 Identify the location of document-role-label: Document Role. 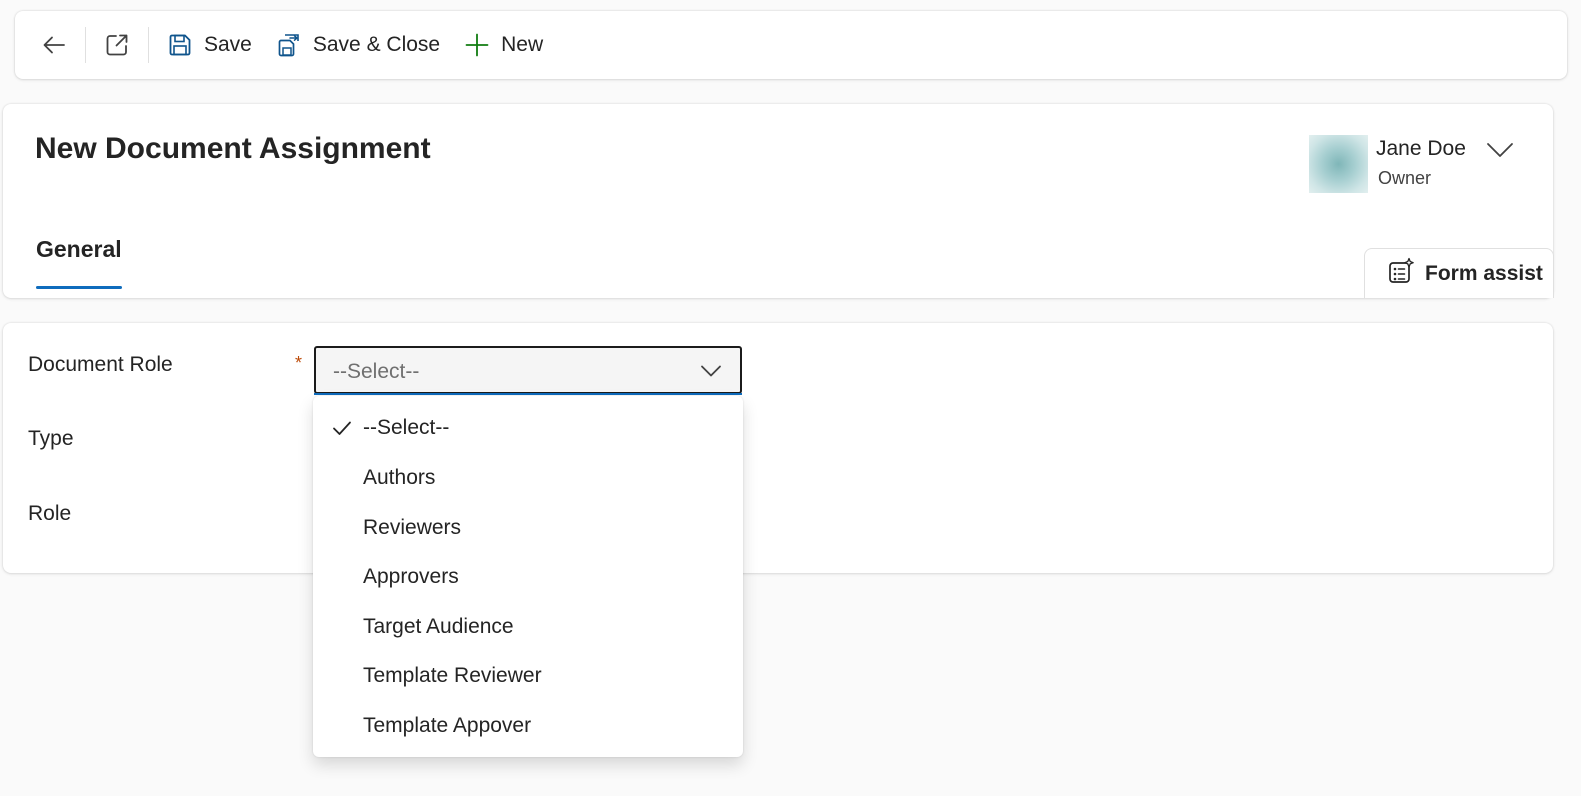
(100, 364).